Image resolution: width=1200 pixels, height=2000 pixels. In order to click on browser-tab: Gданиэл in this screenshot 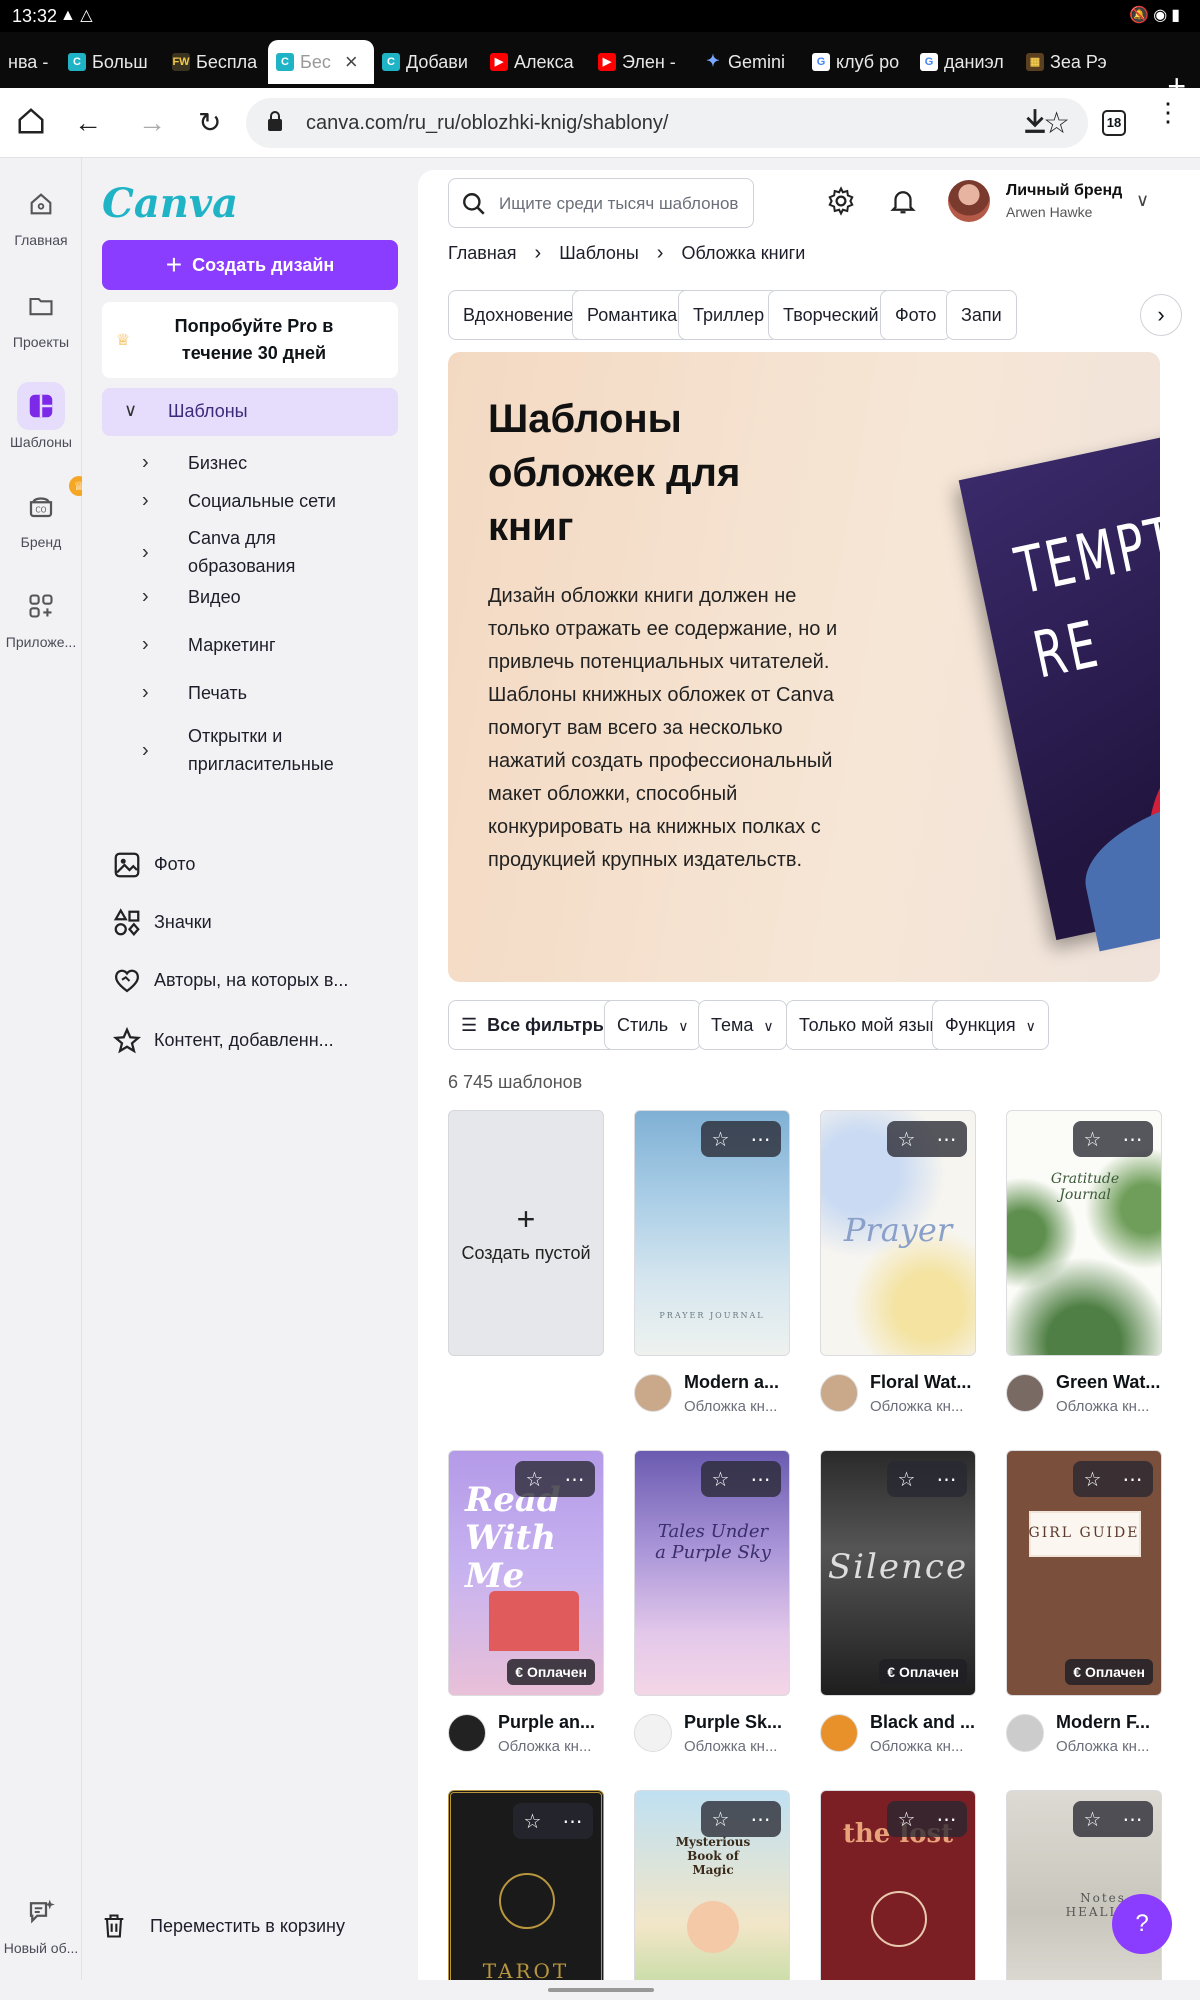, I will do `click(965, 62)`.